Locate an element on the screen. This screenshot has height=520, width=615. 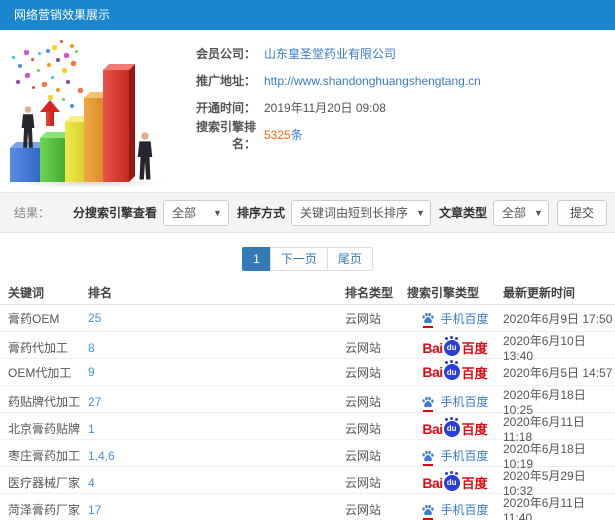
rank-link: 25 is located at coordinates (94, 318).